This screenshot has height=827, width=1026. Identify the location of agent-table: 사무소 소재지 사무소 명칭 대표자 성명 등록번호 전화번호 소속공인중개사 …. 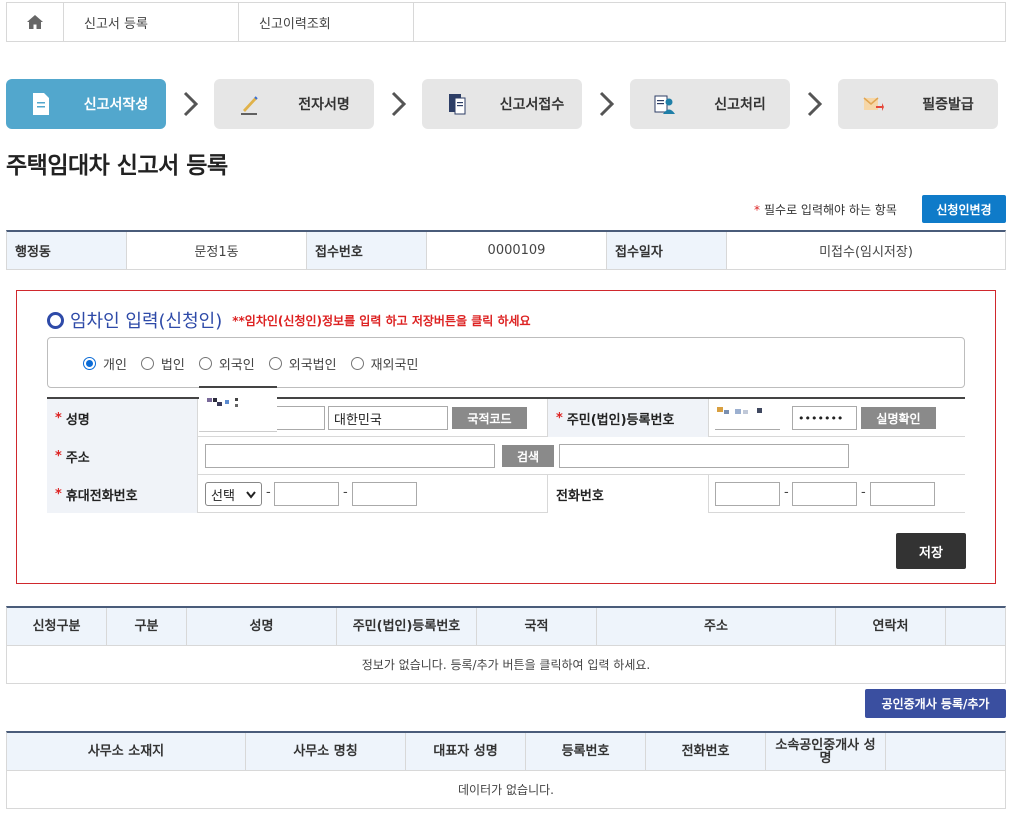
(506, 770).